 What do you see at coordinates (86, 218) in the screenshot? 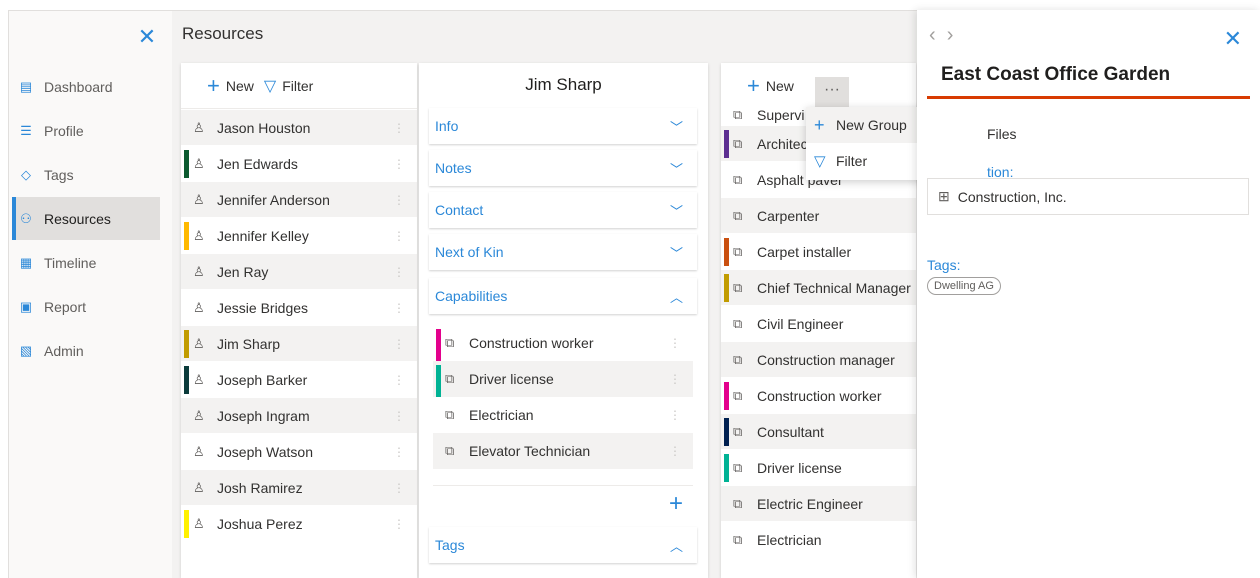
I see `sidebar-item-resources: ⚇ Resources` at bounding box center [86, 218].